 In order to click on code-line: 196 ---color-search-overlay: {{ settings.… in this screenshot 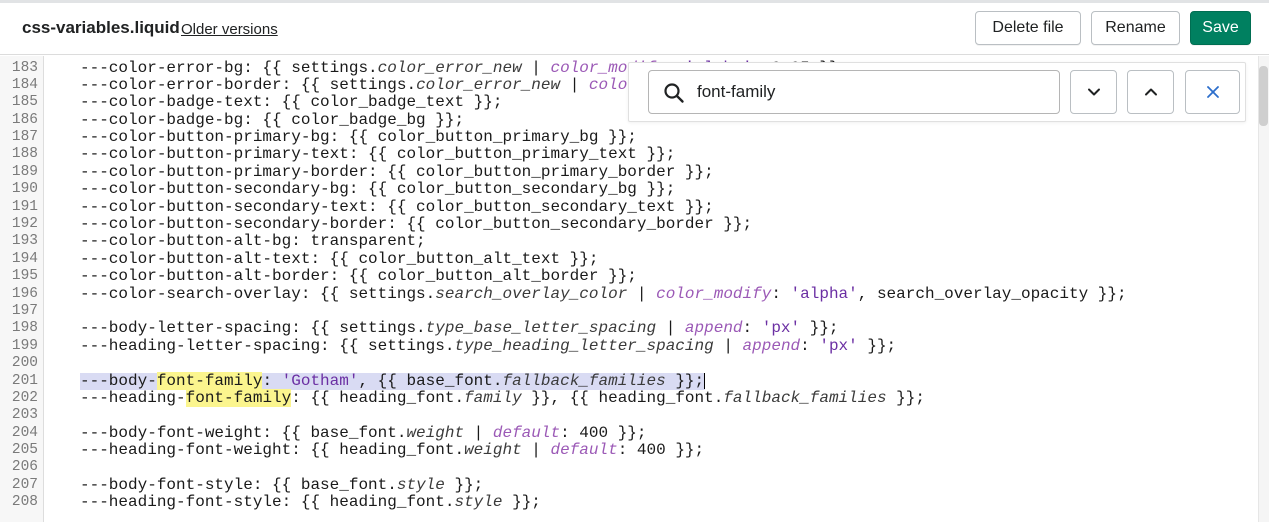, I will do `click(629, 294)`.